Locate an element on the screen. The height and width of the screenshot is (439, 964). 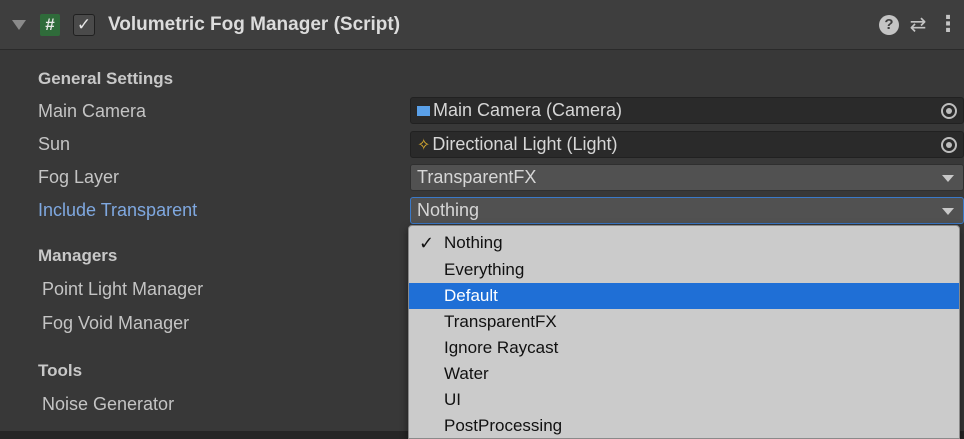
script-icon: # is located at coordinates (50, 25).